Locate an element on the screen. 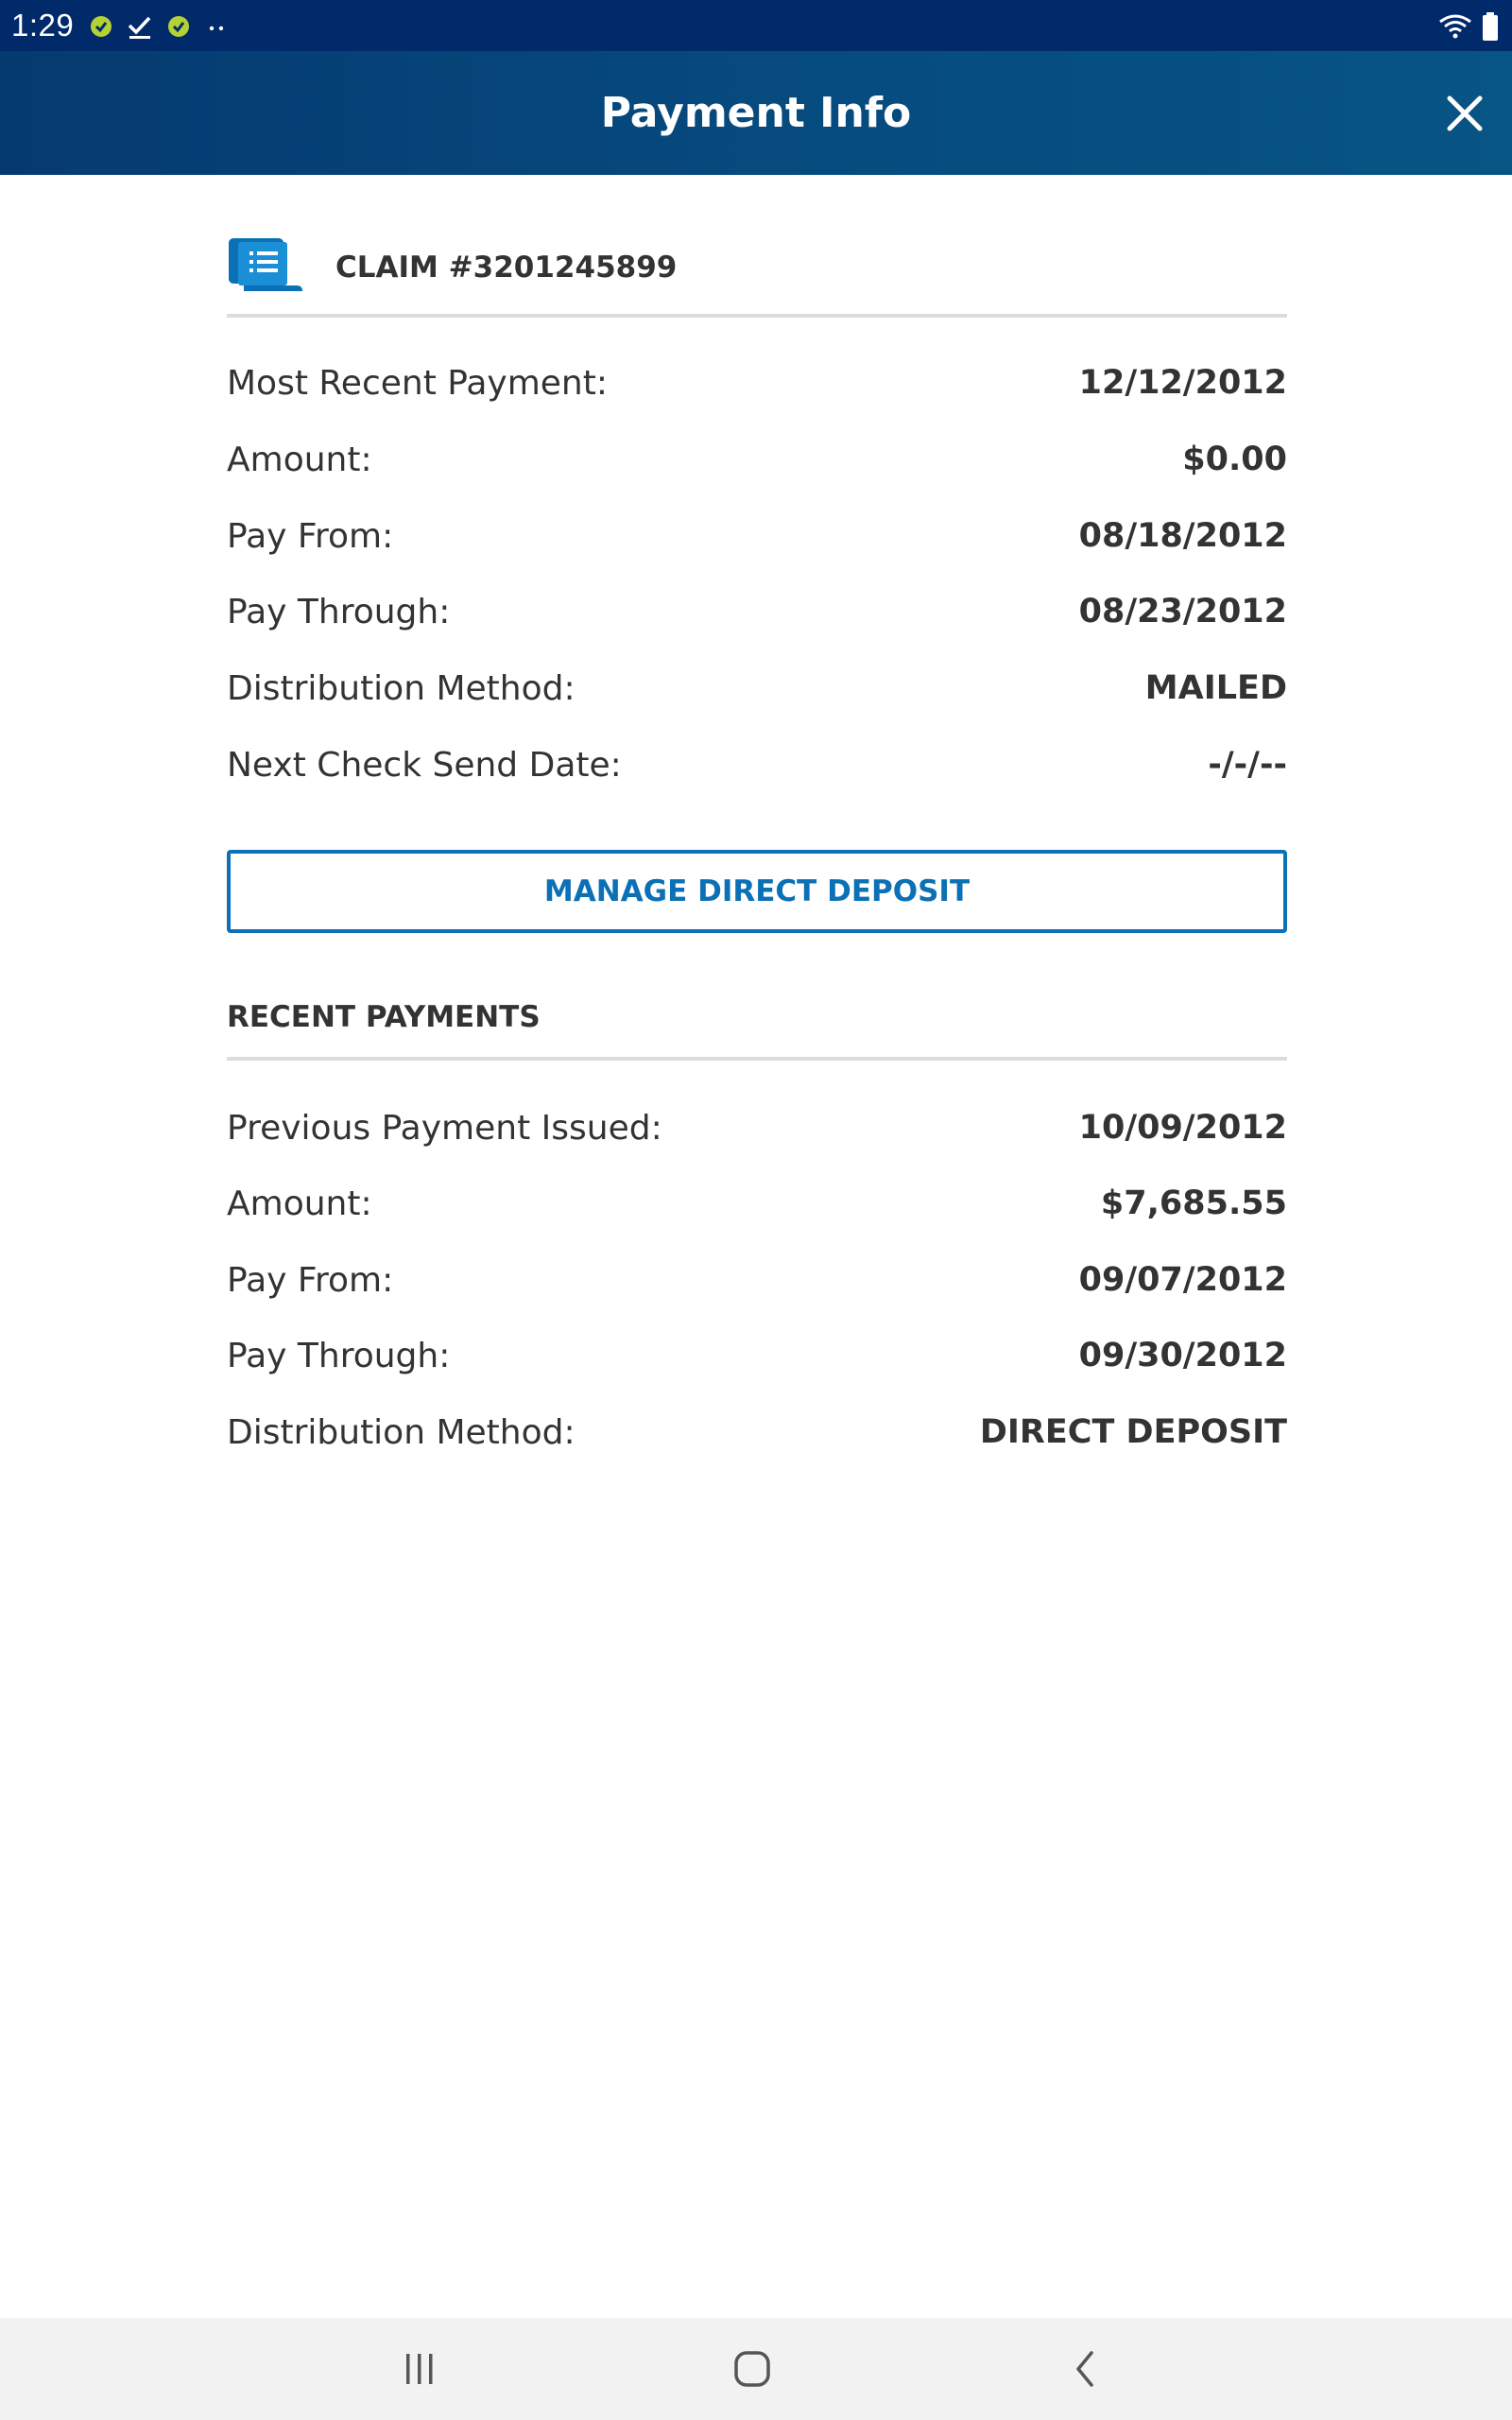 The image size is (1512, 2420). recent-apps-icon is located at coordinates (419, 2369).